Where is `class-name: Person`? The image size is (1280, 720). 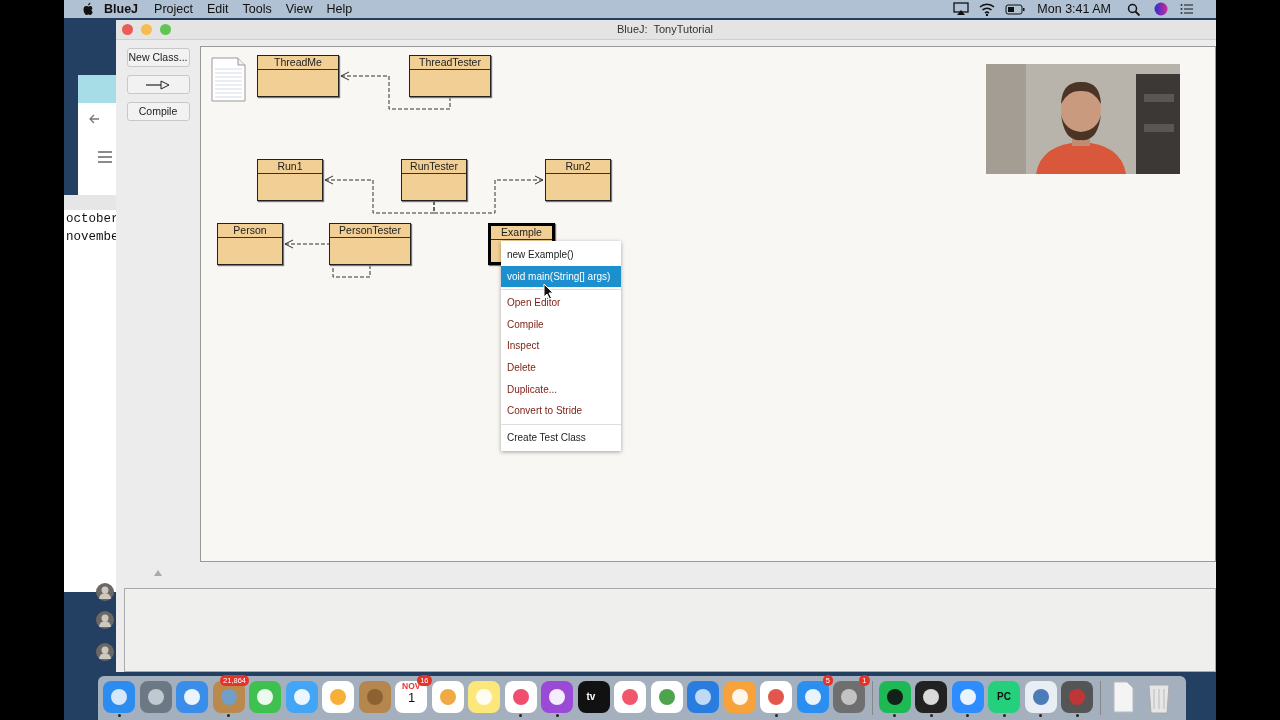
class-name: Person is located at coordinates (250, 231).